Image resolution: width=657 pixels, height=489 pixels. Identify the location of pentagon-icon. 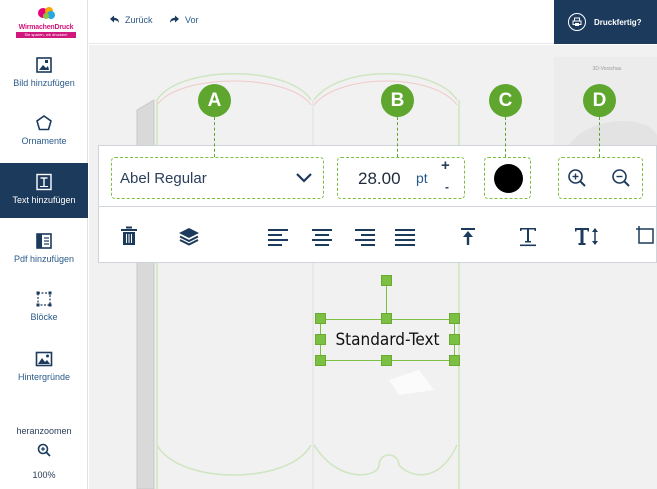
(44, 123).